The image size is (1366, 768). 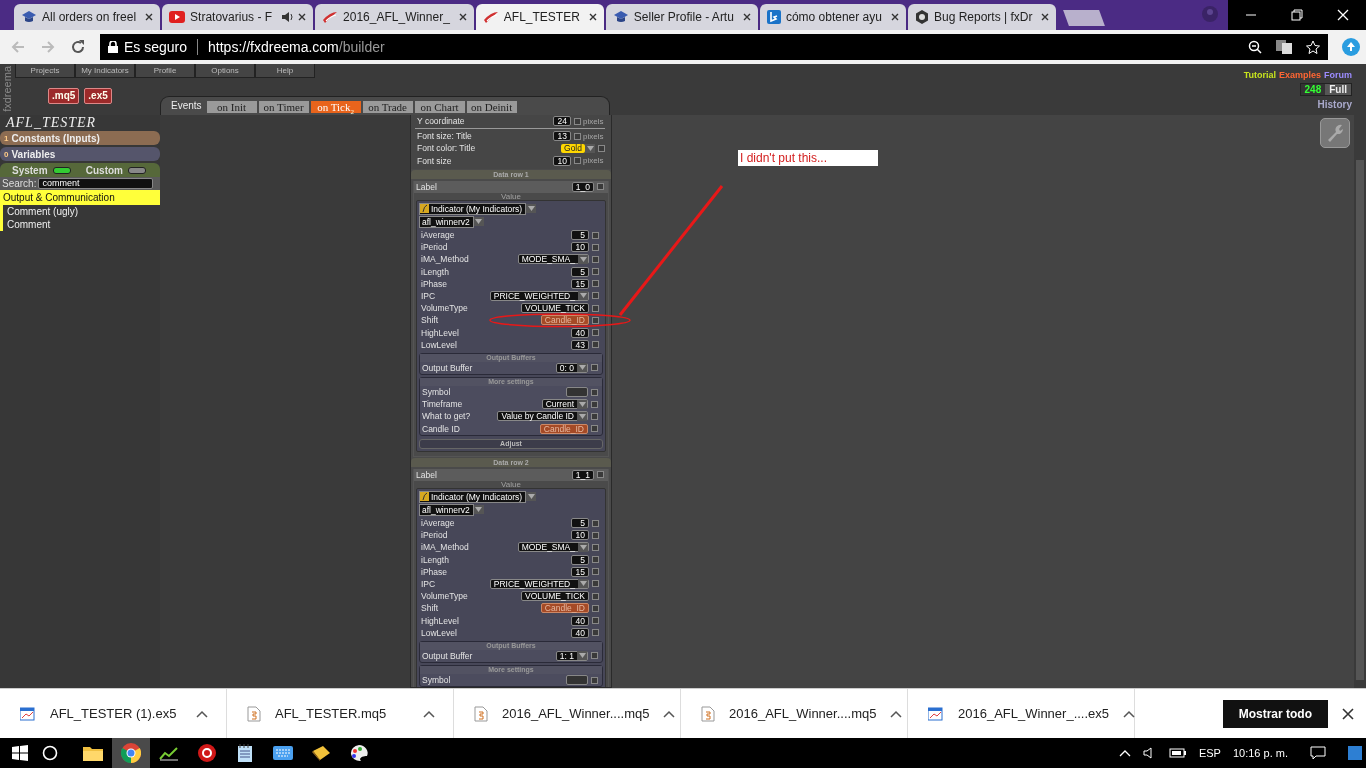 What do you see at coordinates (1338, 75) in the screenshot?
I see `header-link: Forum` at bounding box center [1338, 75].